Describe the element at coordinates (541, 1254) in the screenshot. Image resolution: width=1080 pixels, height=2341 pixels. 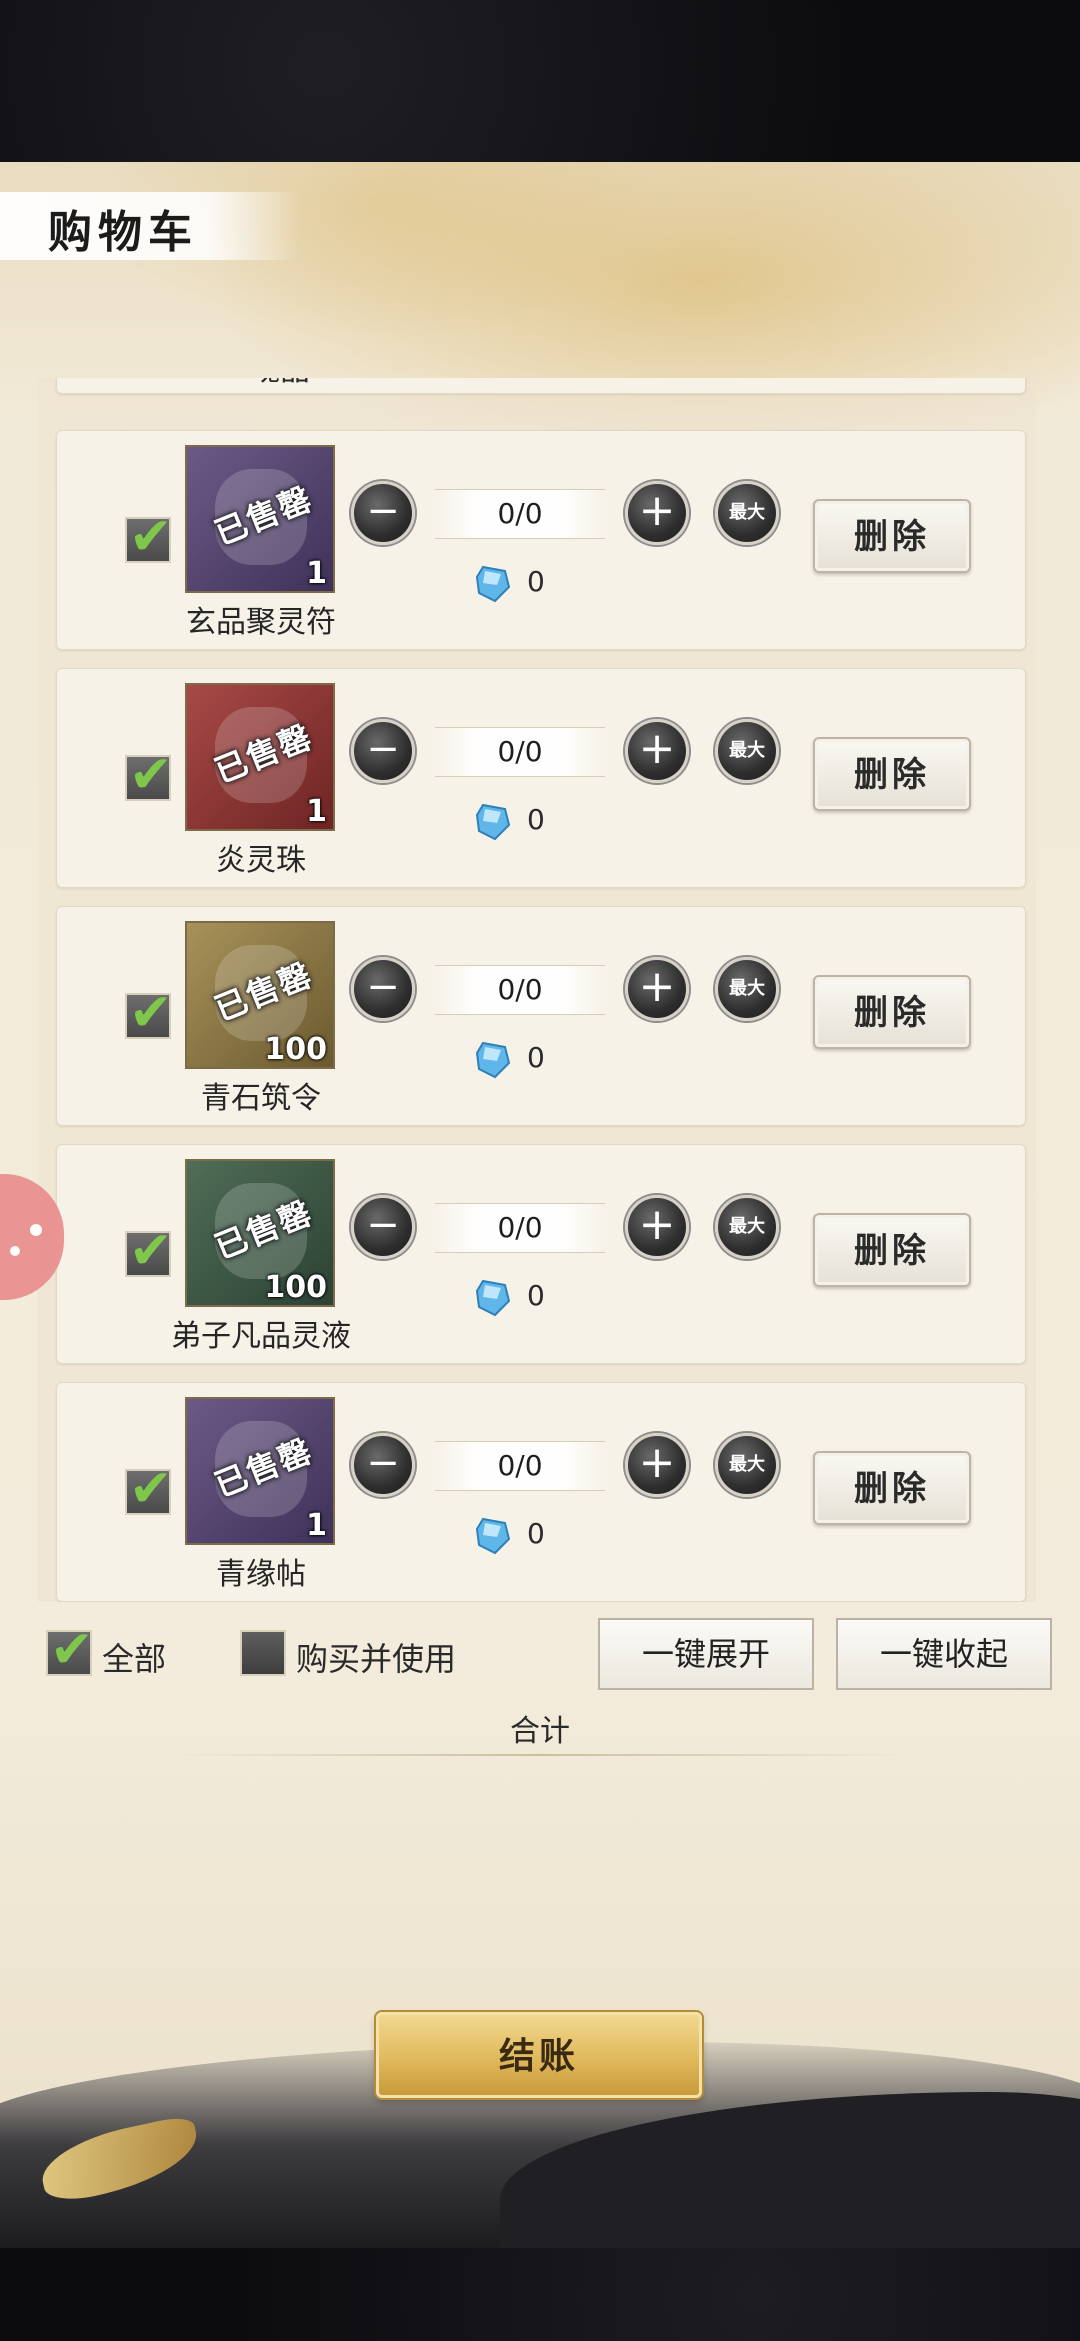
I see `cart-item-card: ✔ 已售罄 100 弟子凡品灵液 −0/0 + 最大 0 删除` at that location.